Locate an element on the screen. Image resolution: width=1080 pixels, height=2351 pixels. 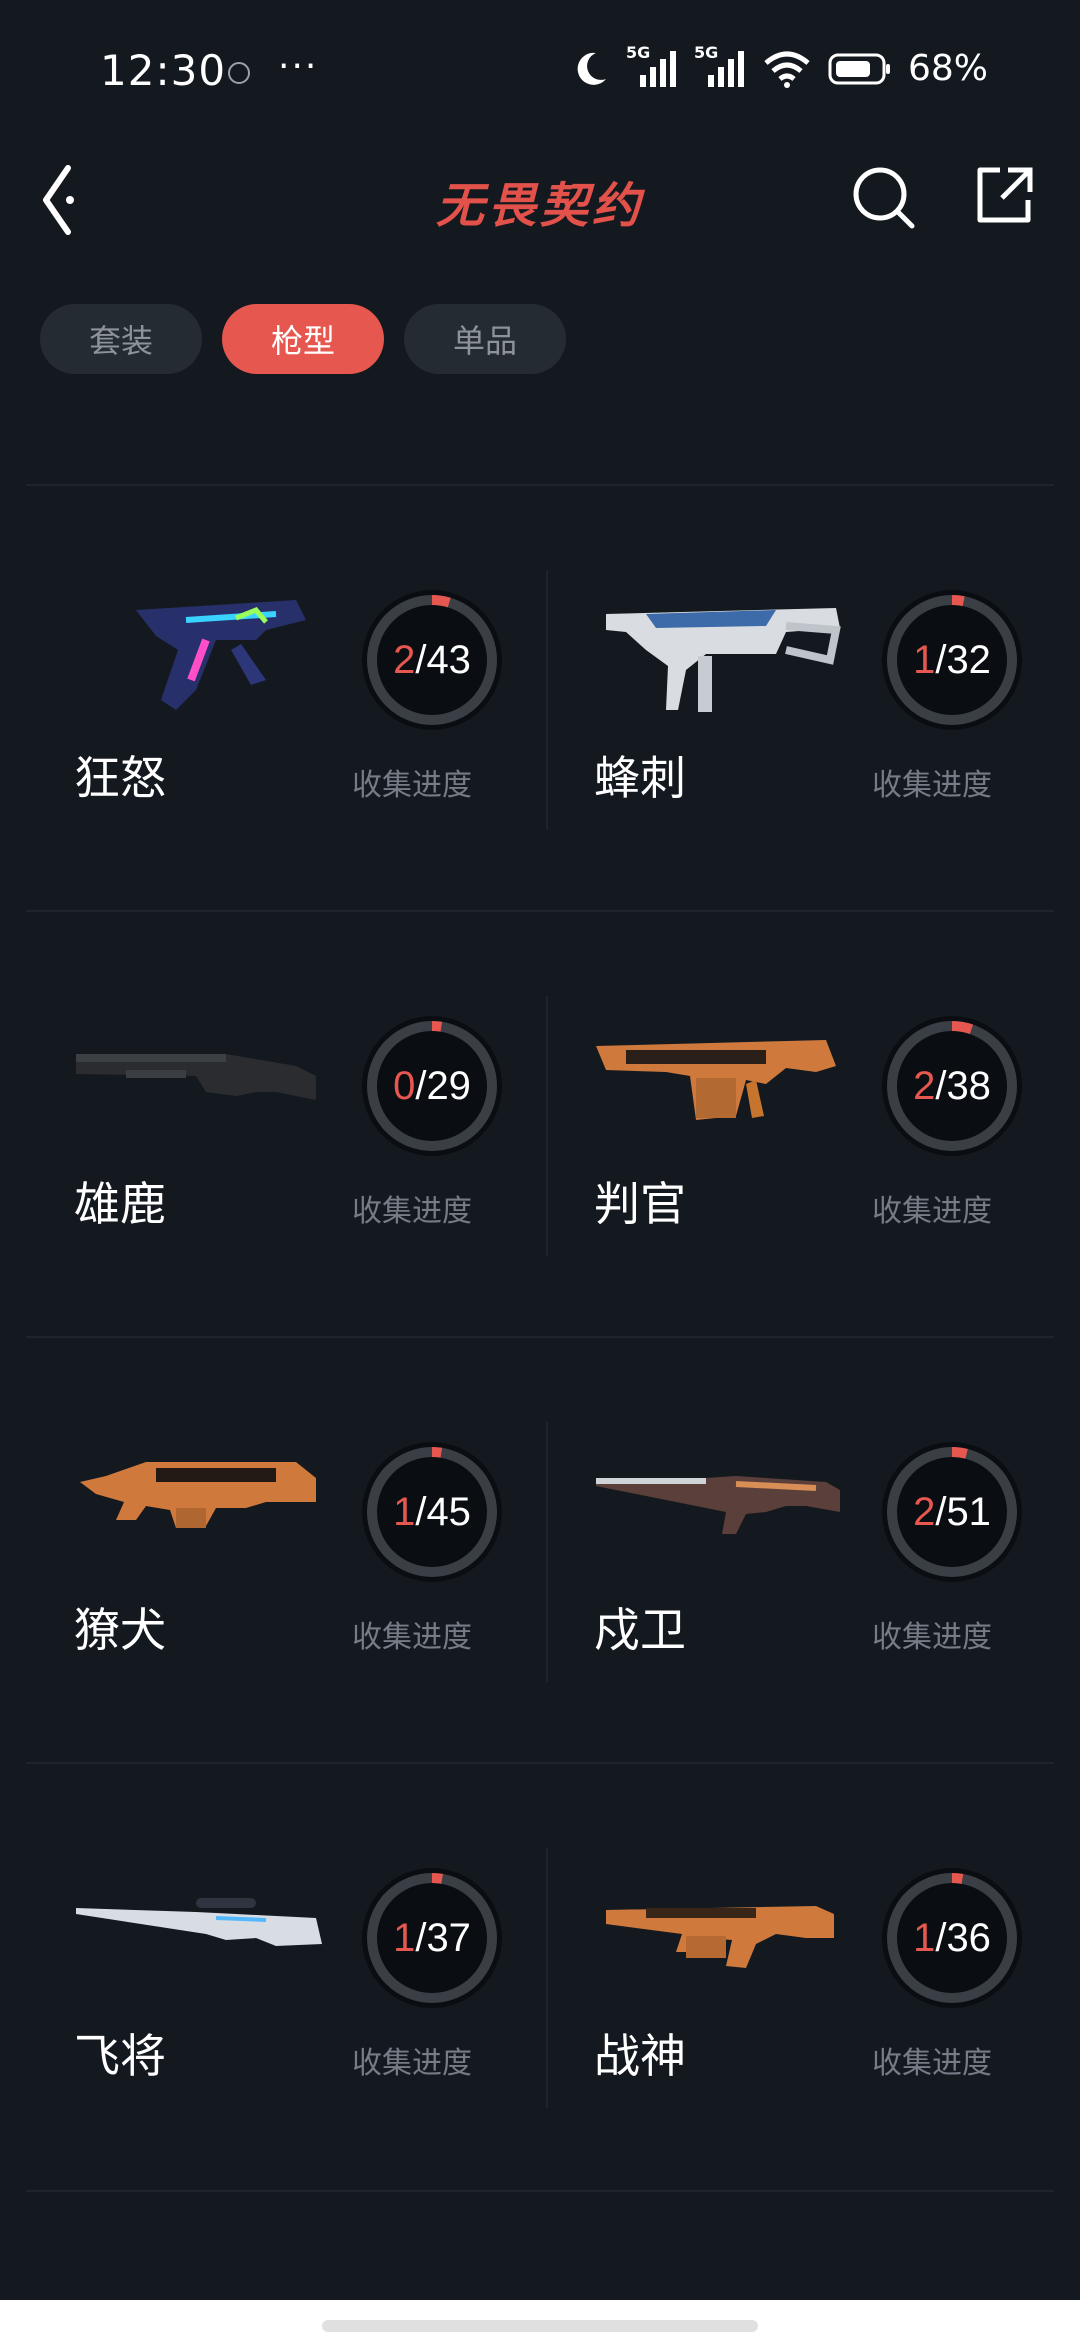
progress-count: 0/29 is located at coordinates (432, 1086).